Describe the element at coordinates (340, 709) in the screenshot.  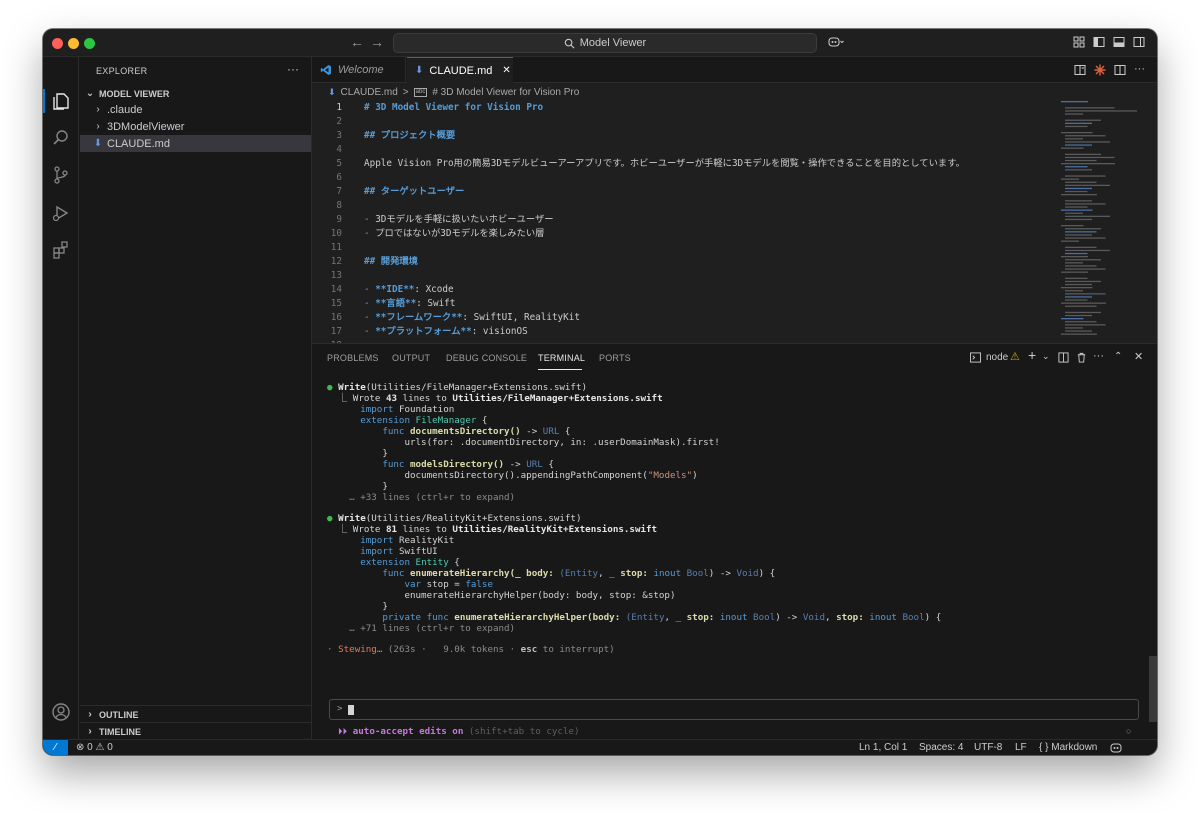
I see `prompt-symbol: >` at that location.